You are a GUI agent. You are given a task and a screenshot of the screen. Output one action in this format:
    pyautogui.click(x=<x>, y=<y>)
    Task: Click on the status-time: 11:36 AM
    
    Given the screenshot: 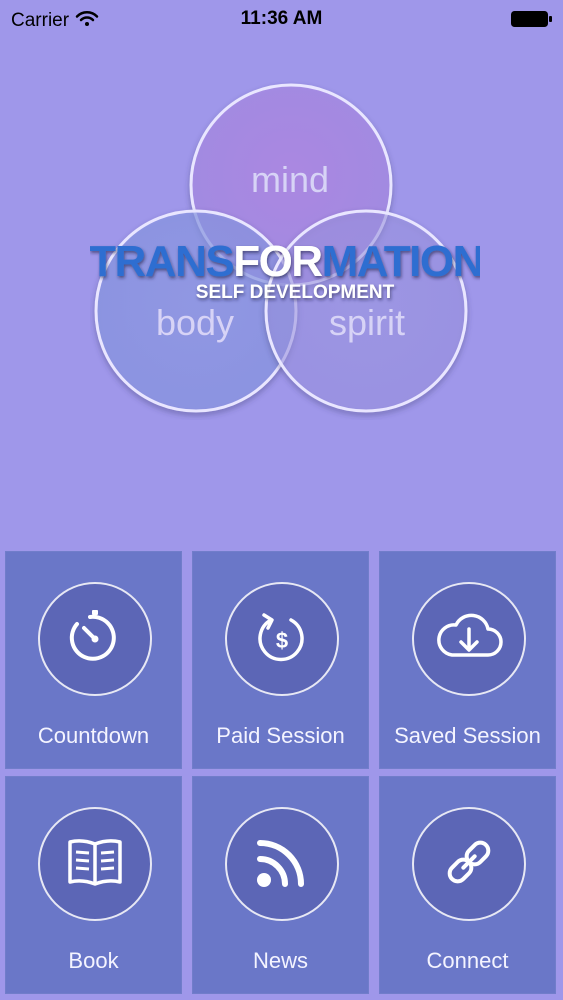 What is the action you would take?
    pyautogui.click(x=281, y=18)
    